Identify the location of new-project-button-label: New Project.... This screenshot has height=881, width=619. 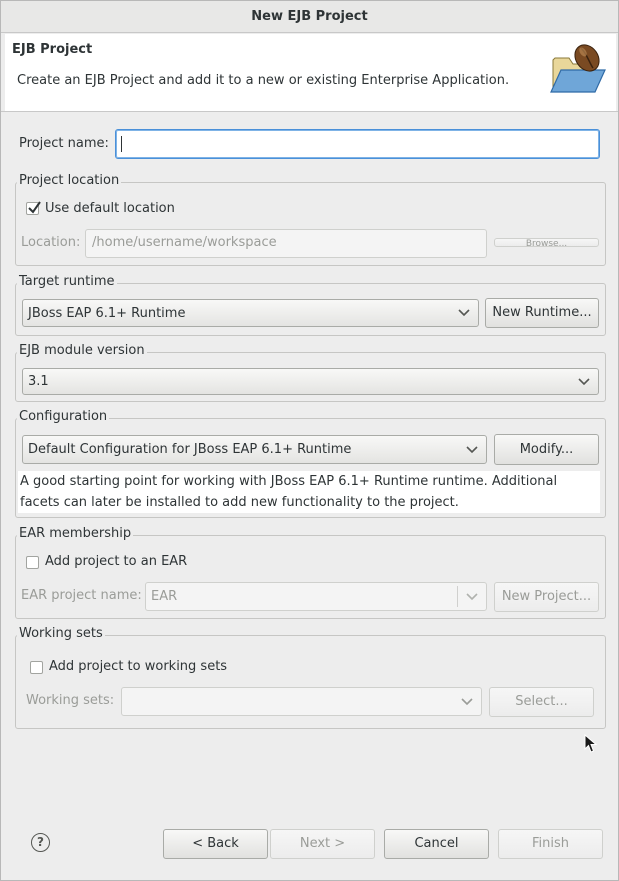
(546, 596).